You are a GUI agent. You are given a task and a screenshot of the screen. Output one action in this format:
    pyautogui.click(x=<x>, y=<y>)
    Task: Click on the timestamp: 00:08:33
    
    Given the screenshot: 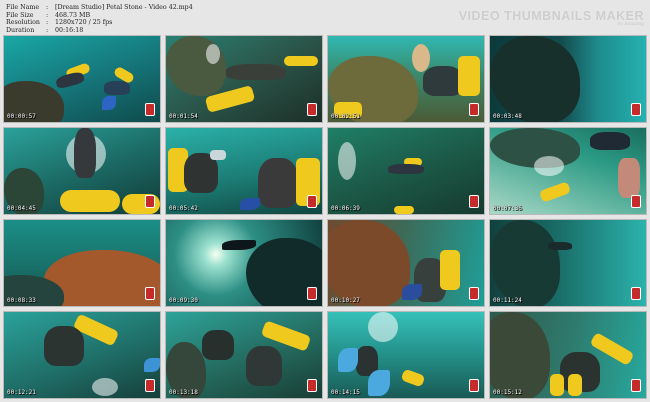 What is the action you would take?
    pyautogui.click(x=21, y=300)
    